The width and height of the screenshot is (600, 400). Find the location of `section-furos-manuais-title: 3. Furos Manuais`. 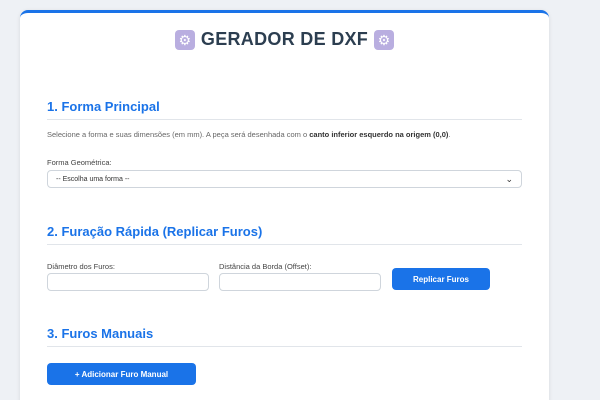

section-furos-manuais-title: 3. Furos Manuais is located at coordinates (284, 336).